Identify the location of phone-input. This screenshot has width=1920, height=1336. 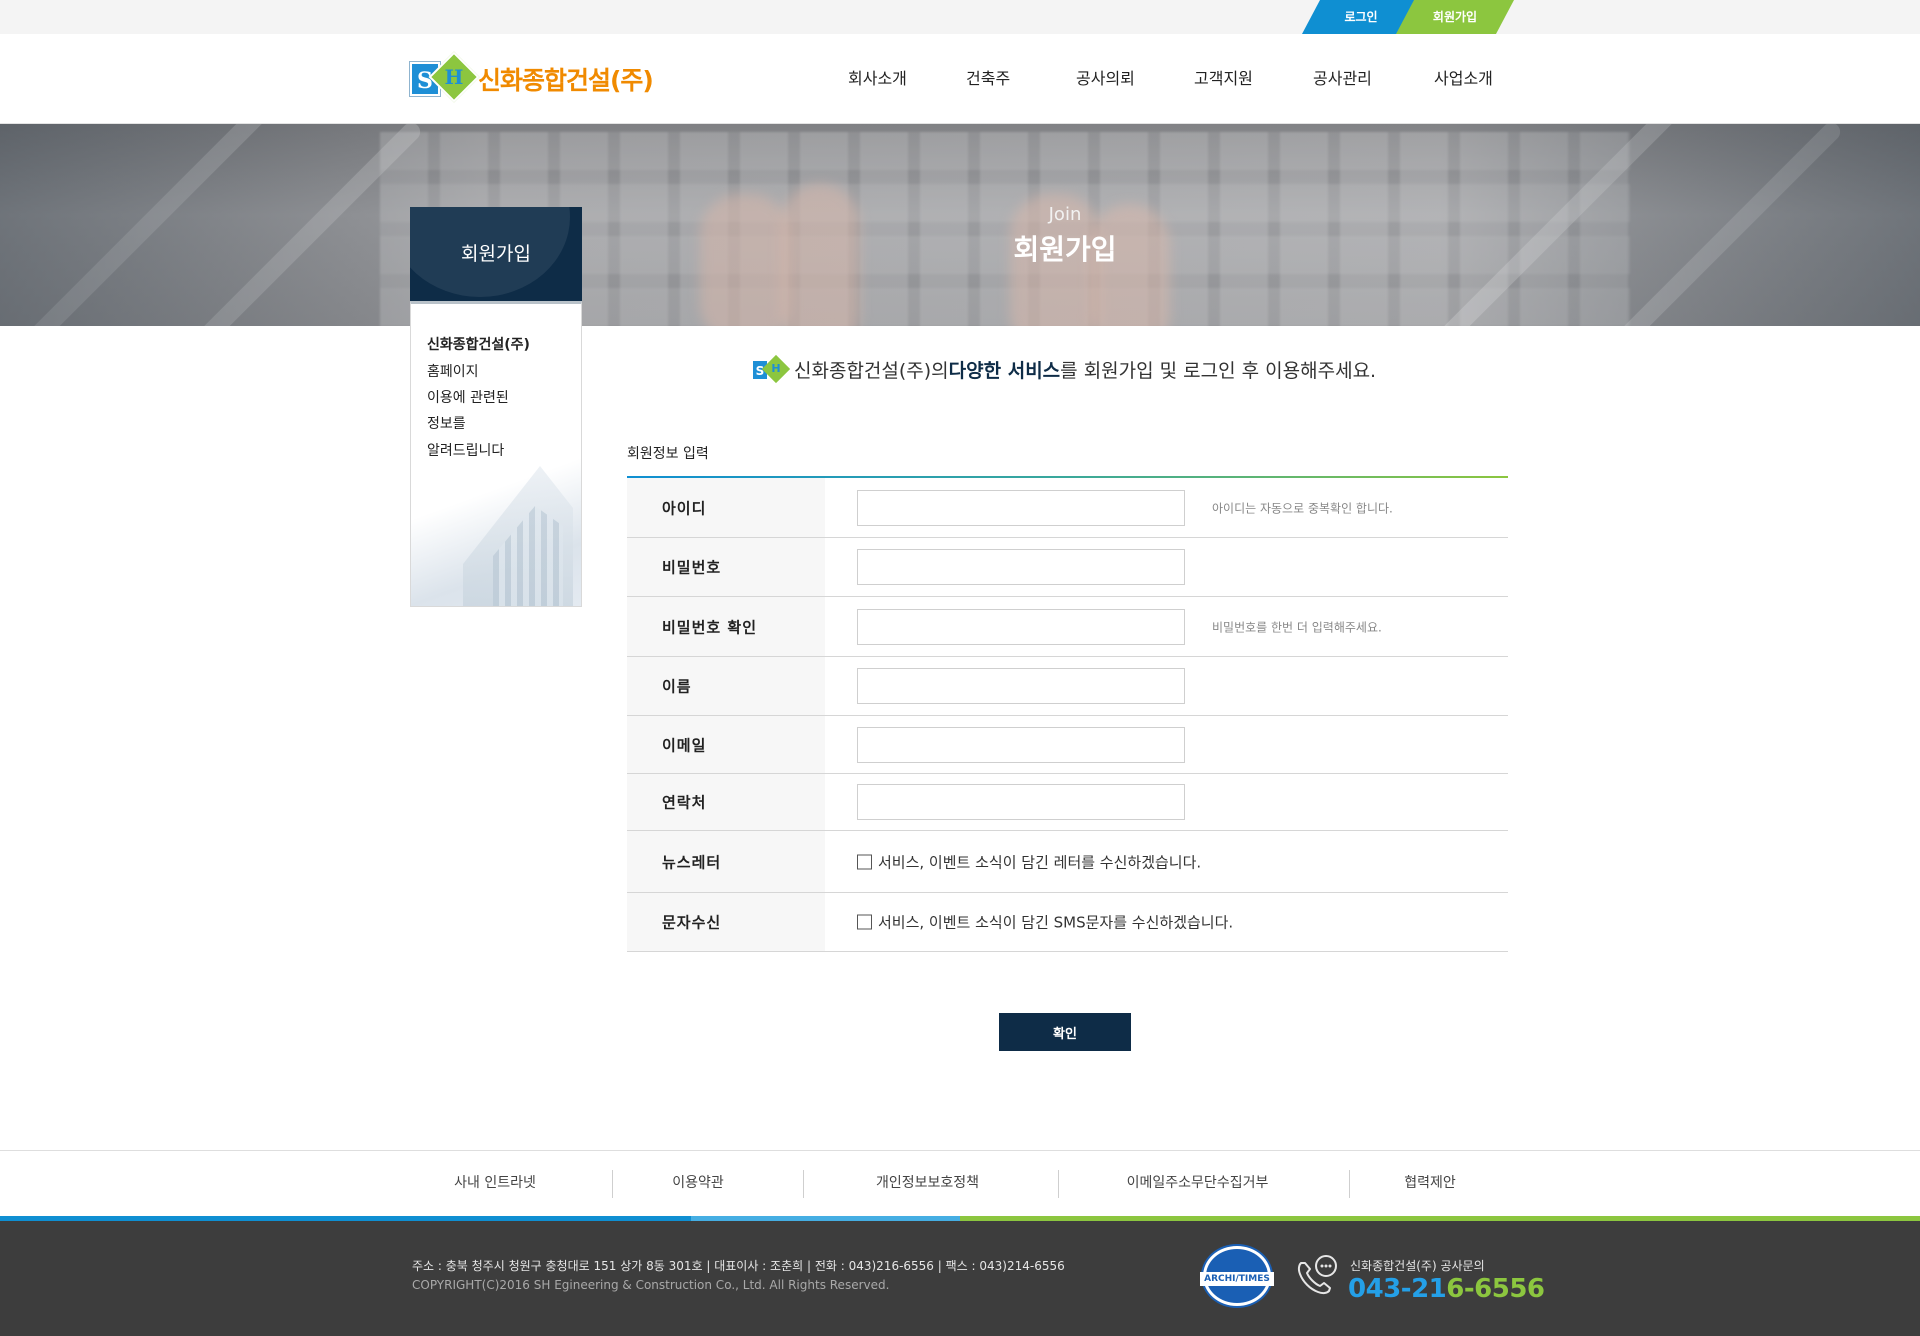
(1021, 802).